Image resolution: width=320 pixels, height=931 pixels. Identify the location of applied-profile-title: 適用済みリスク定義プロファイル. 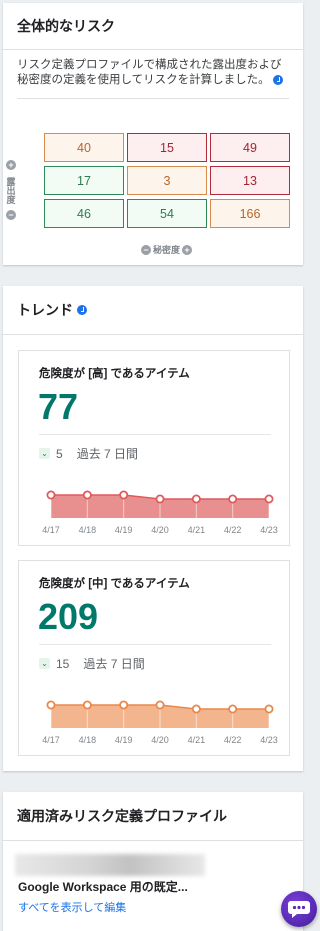
(153, 816).